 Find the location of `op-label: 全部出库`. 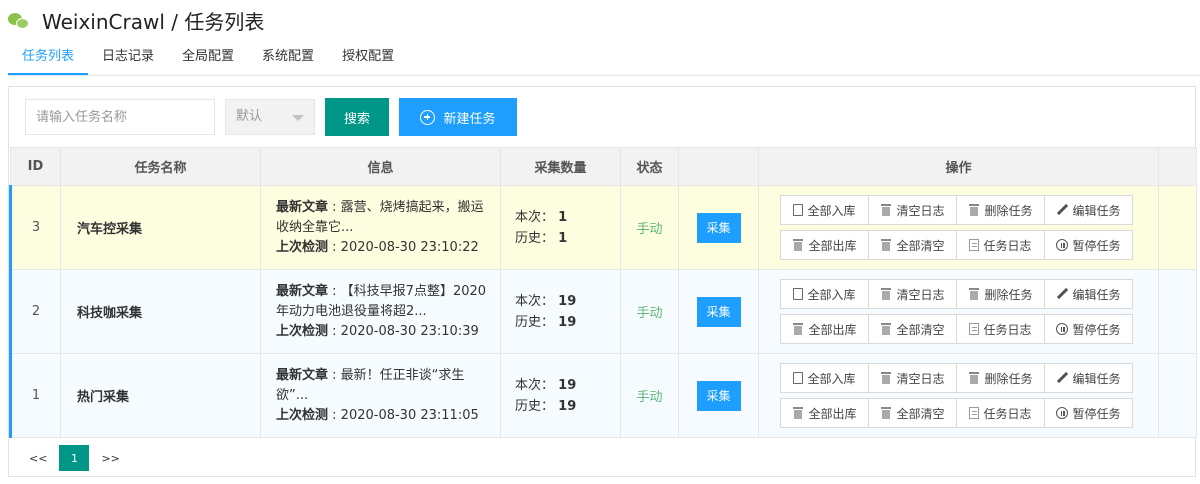

op-label: 全部出库 is located at coordinates (832, 413).